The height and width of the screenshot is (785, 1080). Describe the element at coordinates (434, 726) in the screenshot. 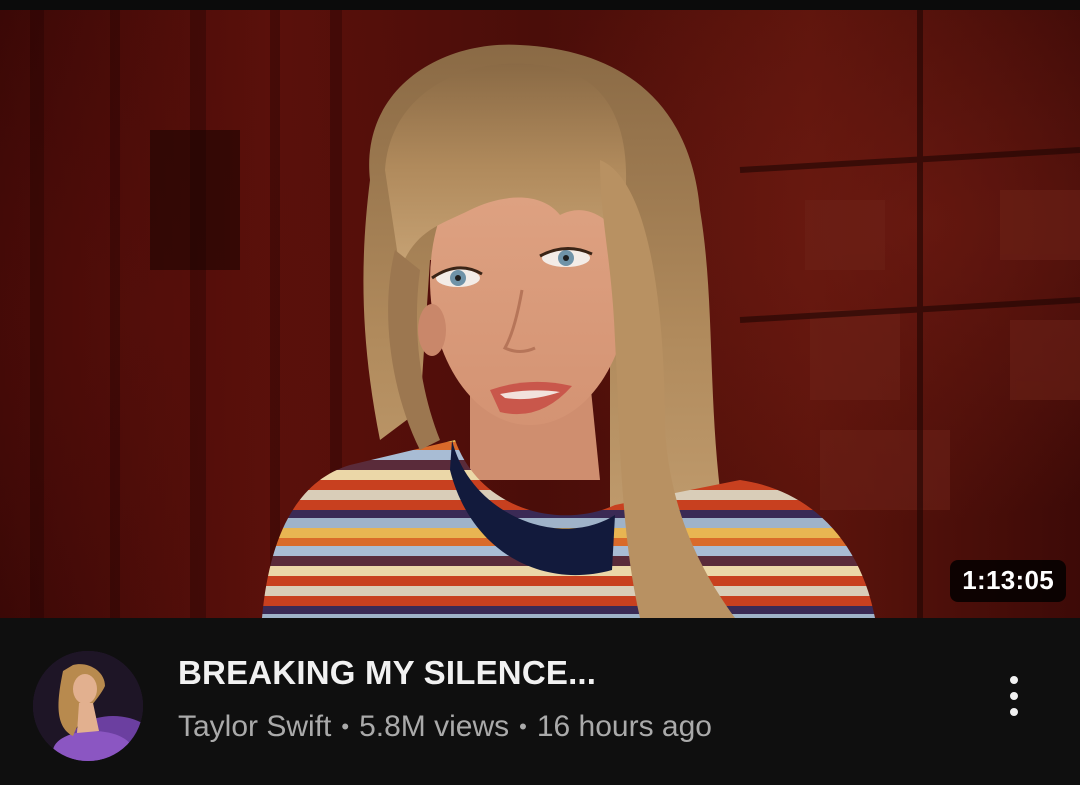

I see `view-count: 5.8M views` at that location.